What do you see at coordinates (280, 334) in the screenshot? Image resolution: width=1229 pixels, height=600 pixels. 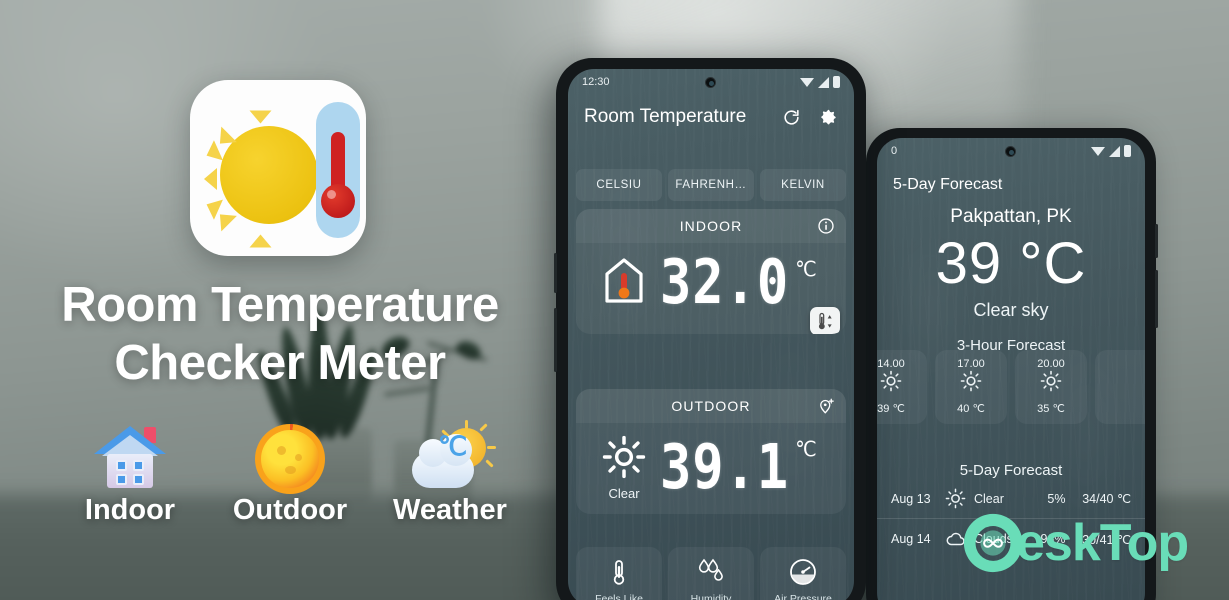 I see `page-title: Room Temperature Checker Meter` at bounding box center [280, 334].